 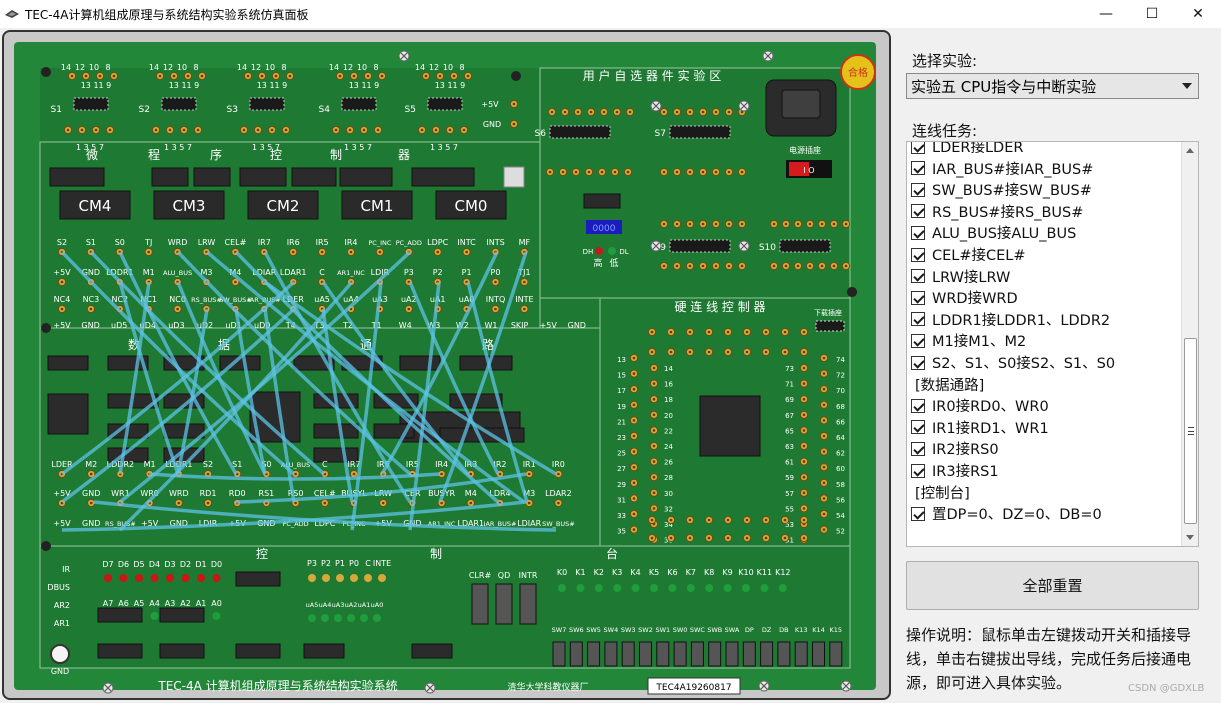 I want to click on cm-label: CM2, so click(x=283, y=206).